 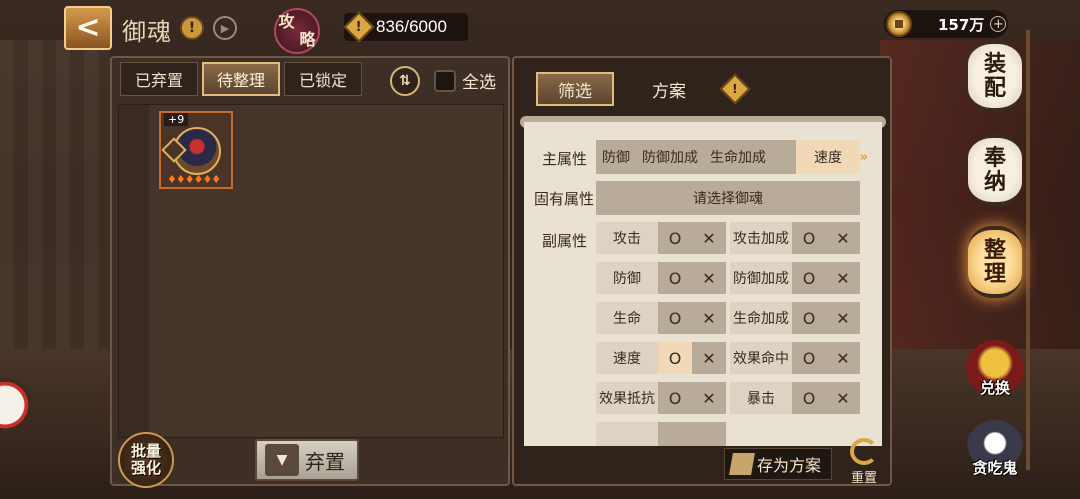 I want to click on sub-attr-item: 攻击 O ✕, so click(x=661, y=238).